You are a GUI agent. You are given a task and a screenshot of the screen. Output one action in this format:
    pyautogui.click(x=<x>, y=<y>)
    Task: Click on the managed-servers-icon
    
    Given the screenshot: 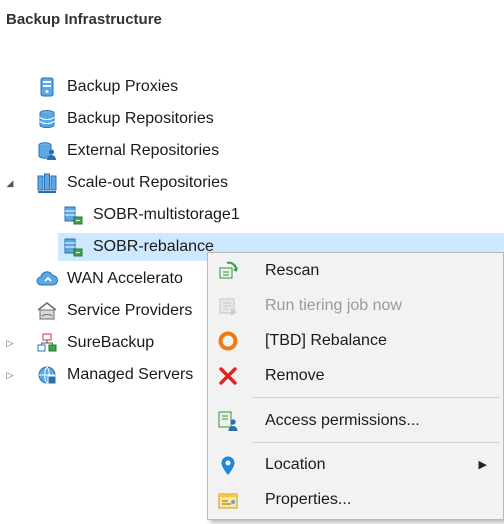 What is the action you would take?
    pyautogui.click(x=47, y=375)
    